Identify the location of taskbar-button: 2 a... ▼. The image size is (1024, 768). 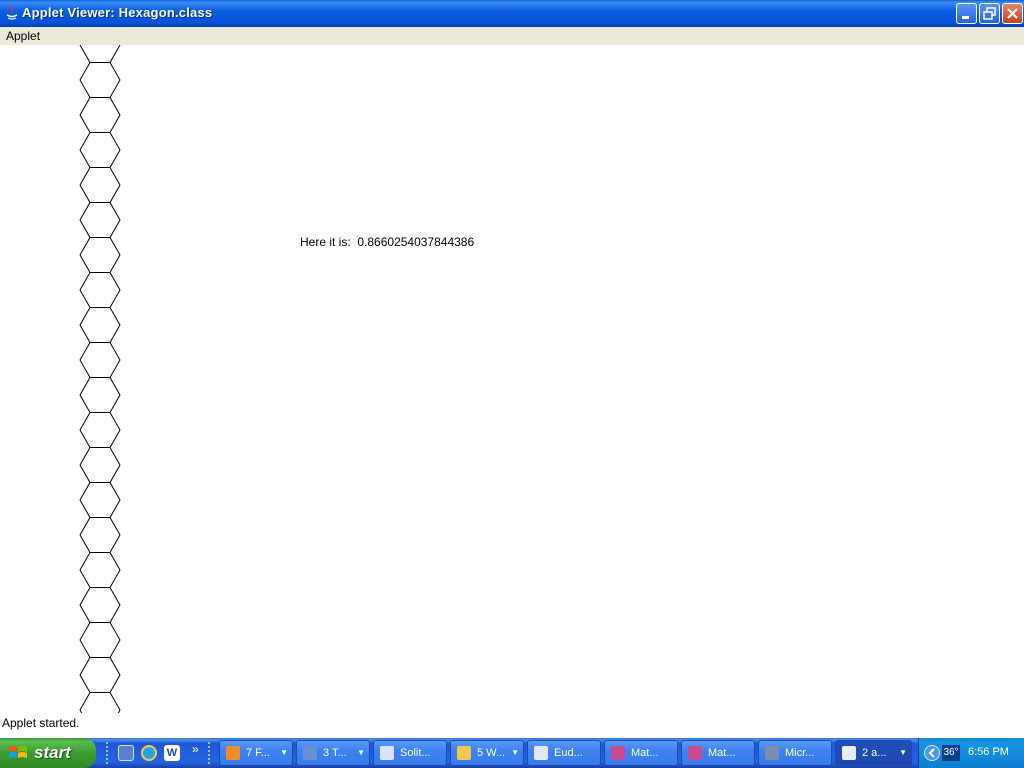
(873, 753).